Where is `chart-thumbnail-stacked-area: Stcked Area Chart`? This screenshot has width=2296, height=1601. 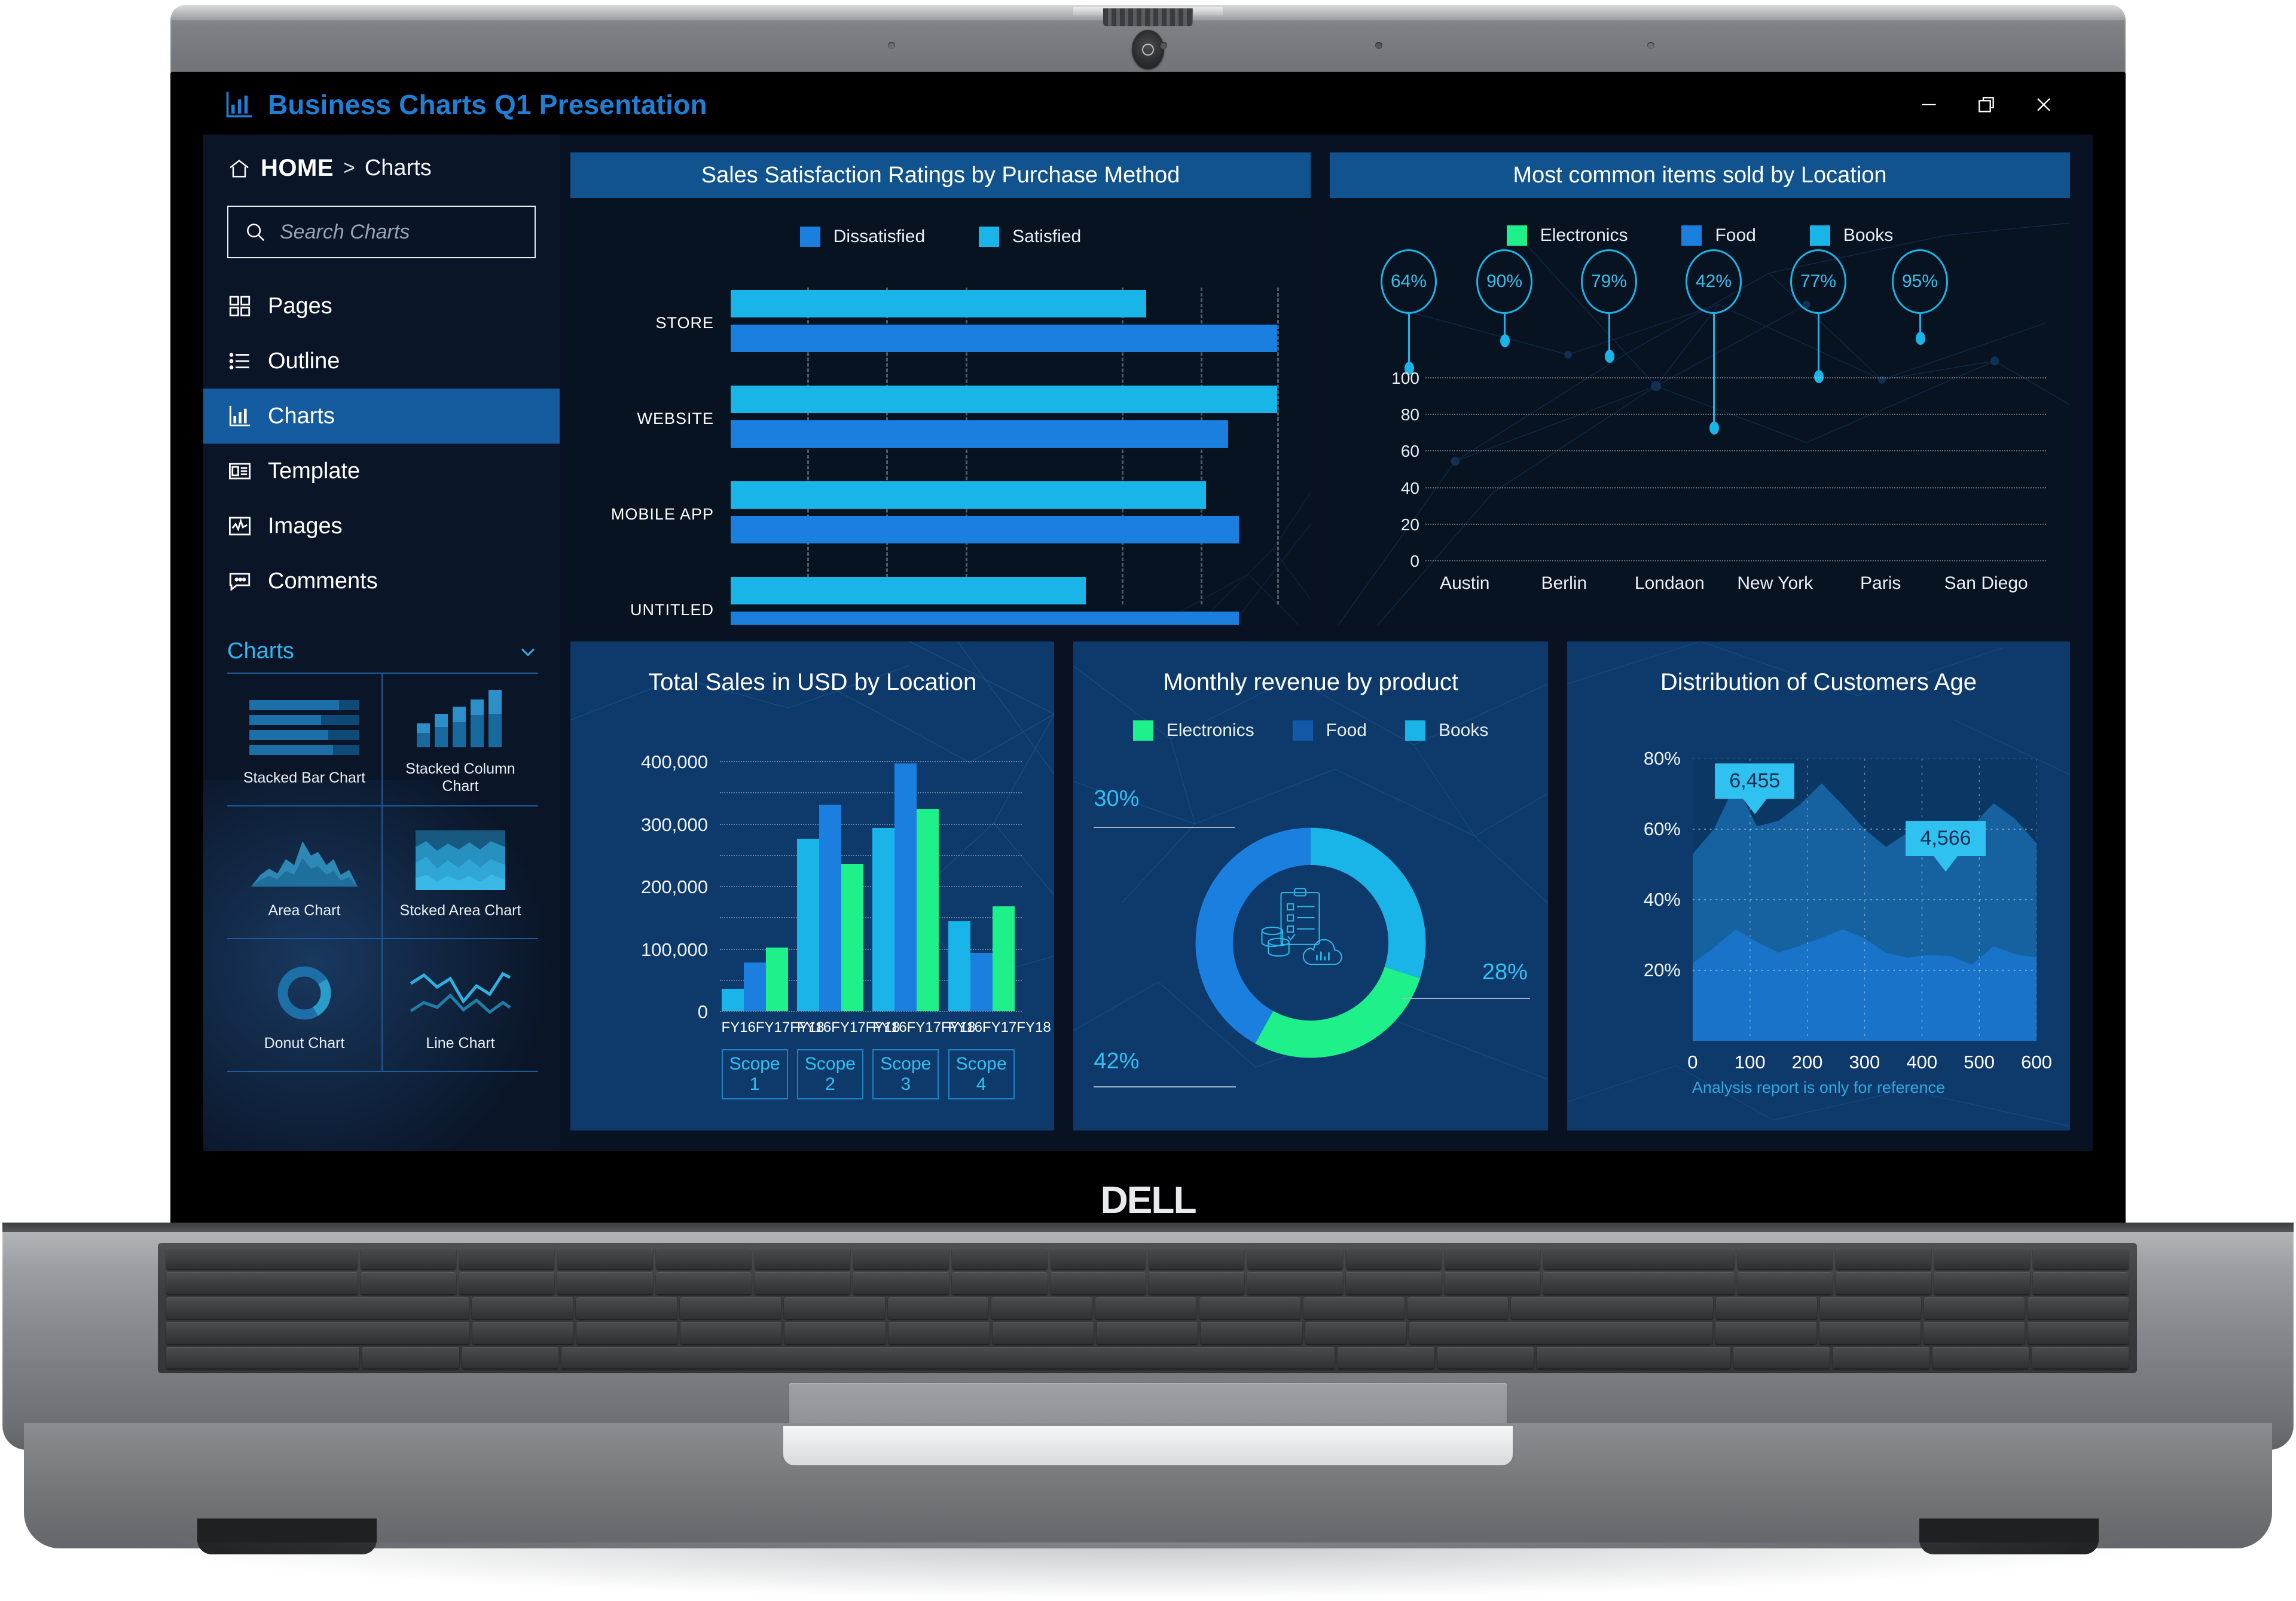 chart-thumbnail-stacked-area: Stcked Area Chart is located at coordinates (460, 872).